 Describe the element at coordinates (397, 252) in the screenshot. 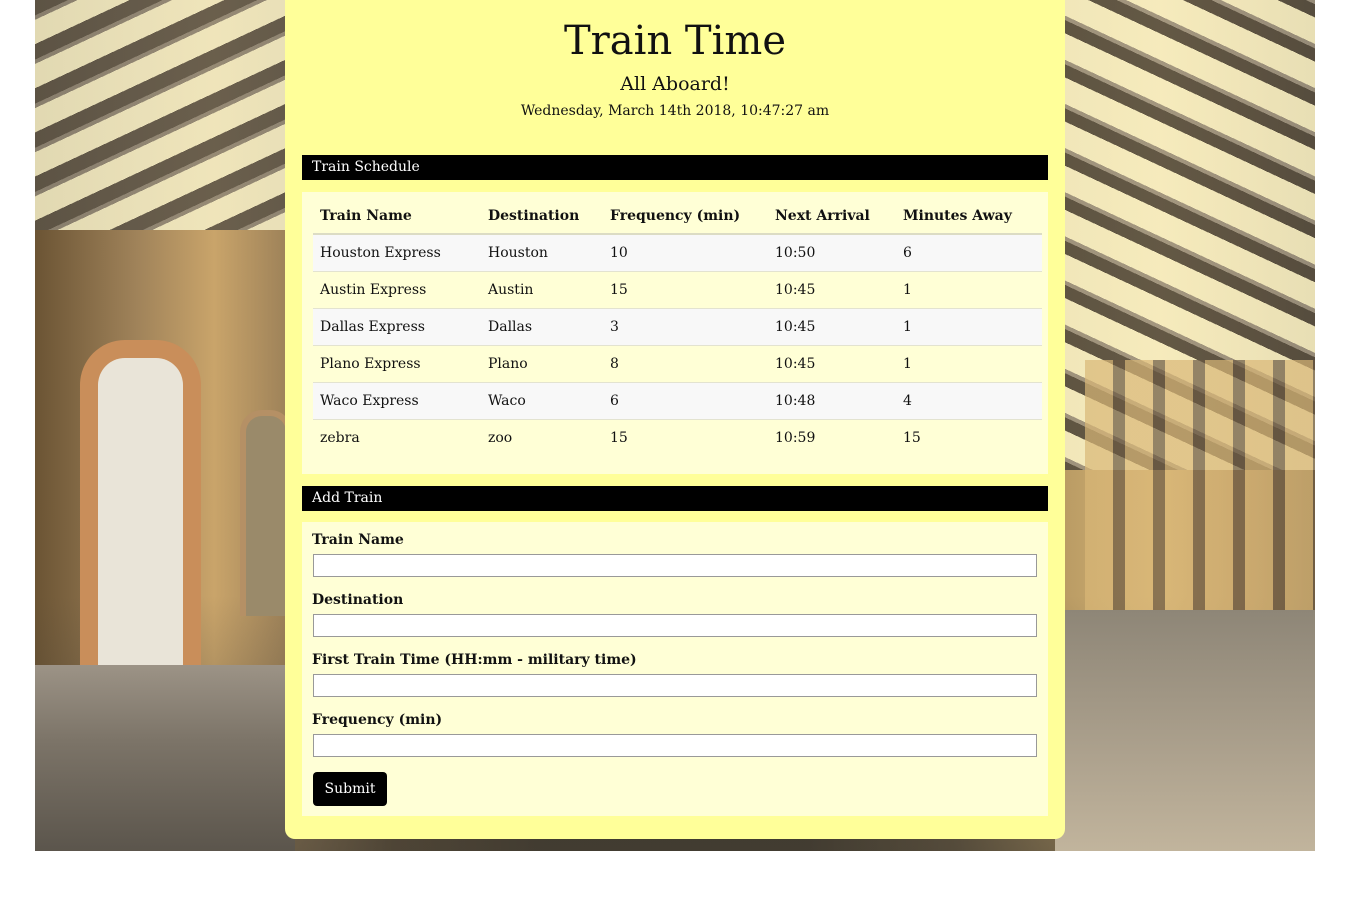

I see `cell-train-name: Houston Express` at that location.